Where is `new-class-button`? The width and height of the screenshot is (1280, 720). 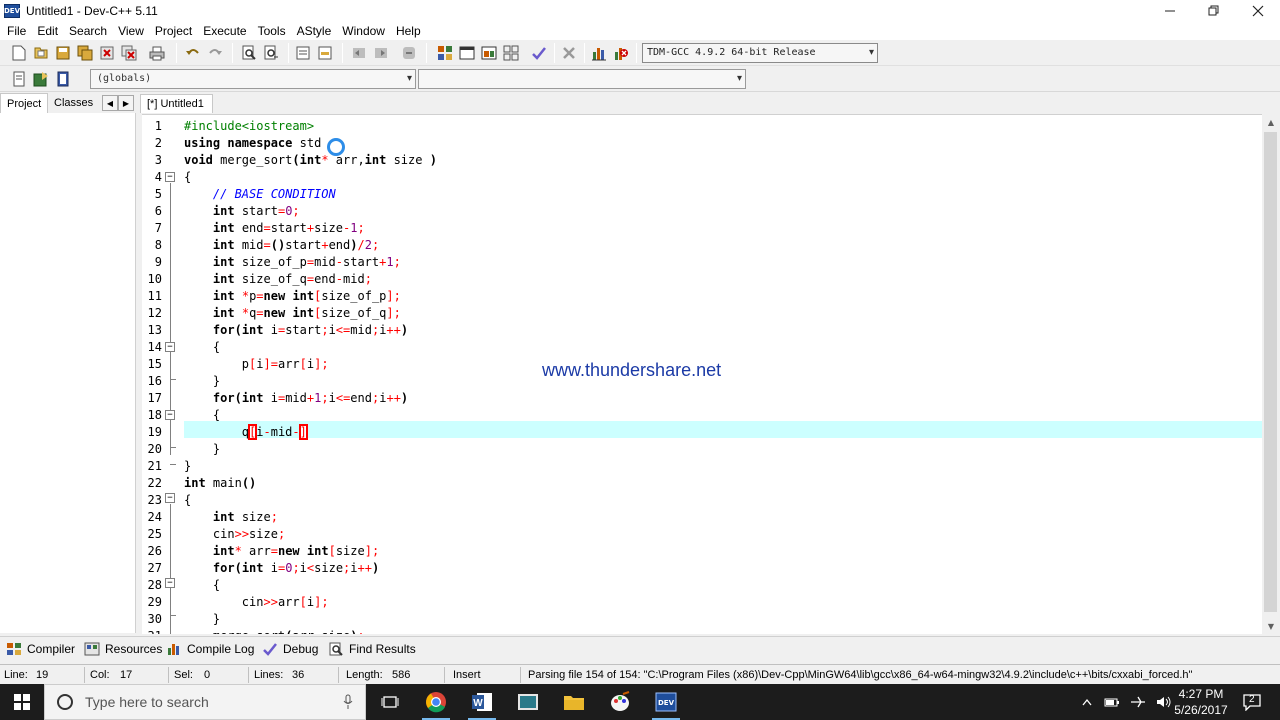 new-class-button is located at coordinates (41, 79).